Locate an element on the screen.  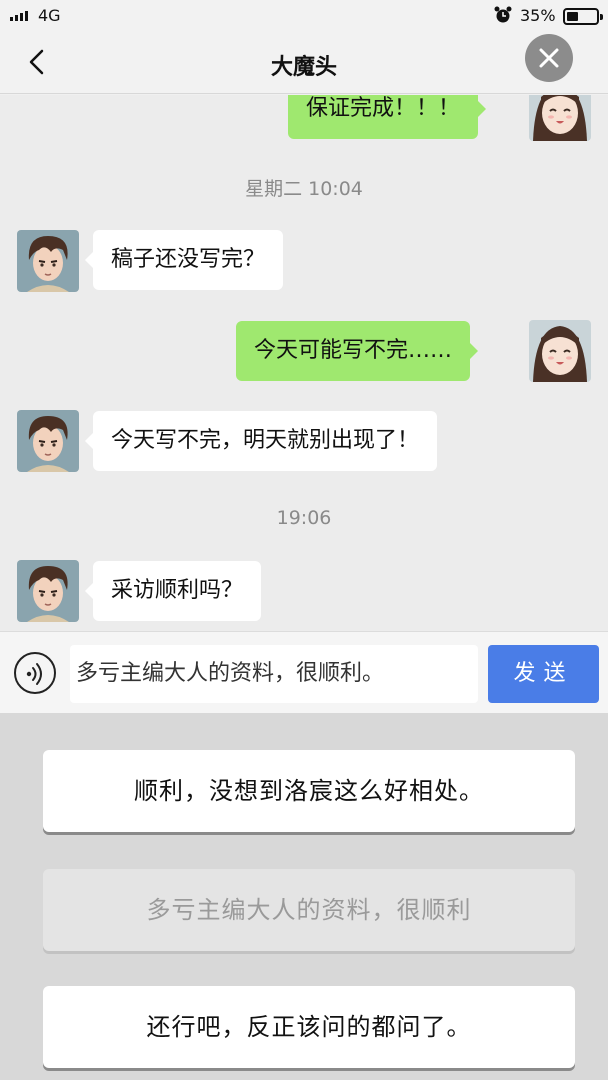
close-icon is located at coordinates (549, 58).